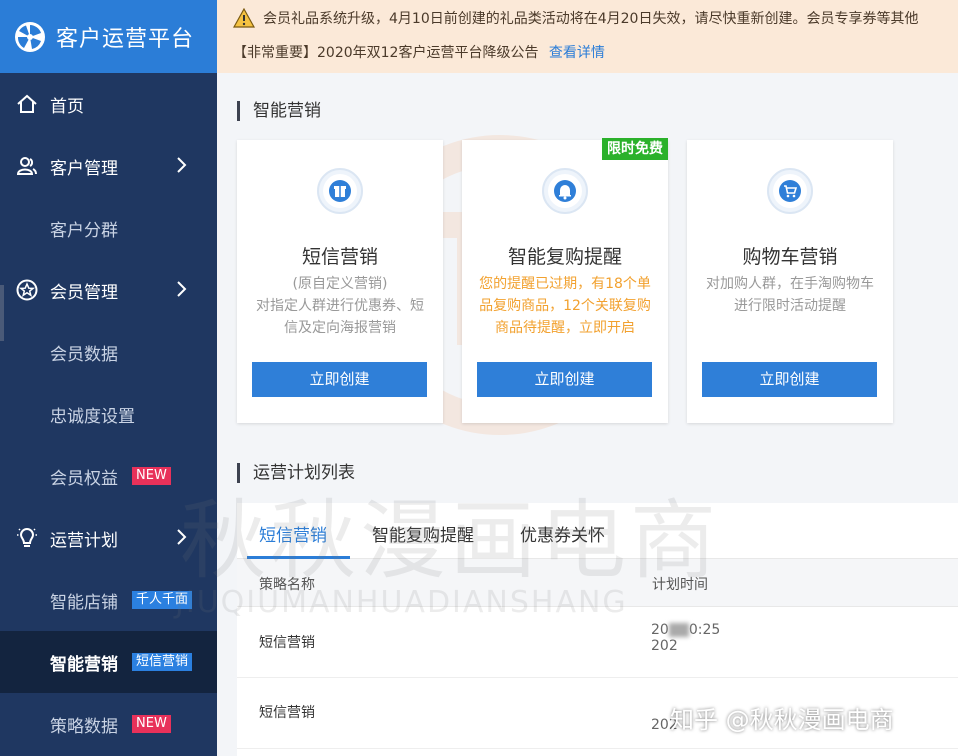  I want to click on star-icon, so click(27, 290).